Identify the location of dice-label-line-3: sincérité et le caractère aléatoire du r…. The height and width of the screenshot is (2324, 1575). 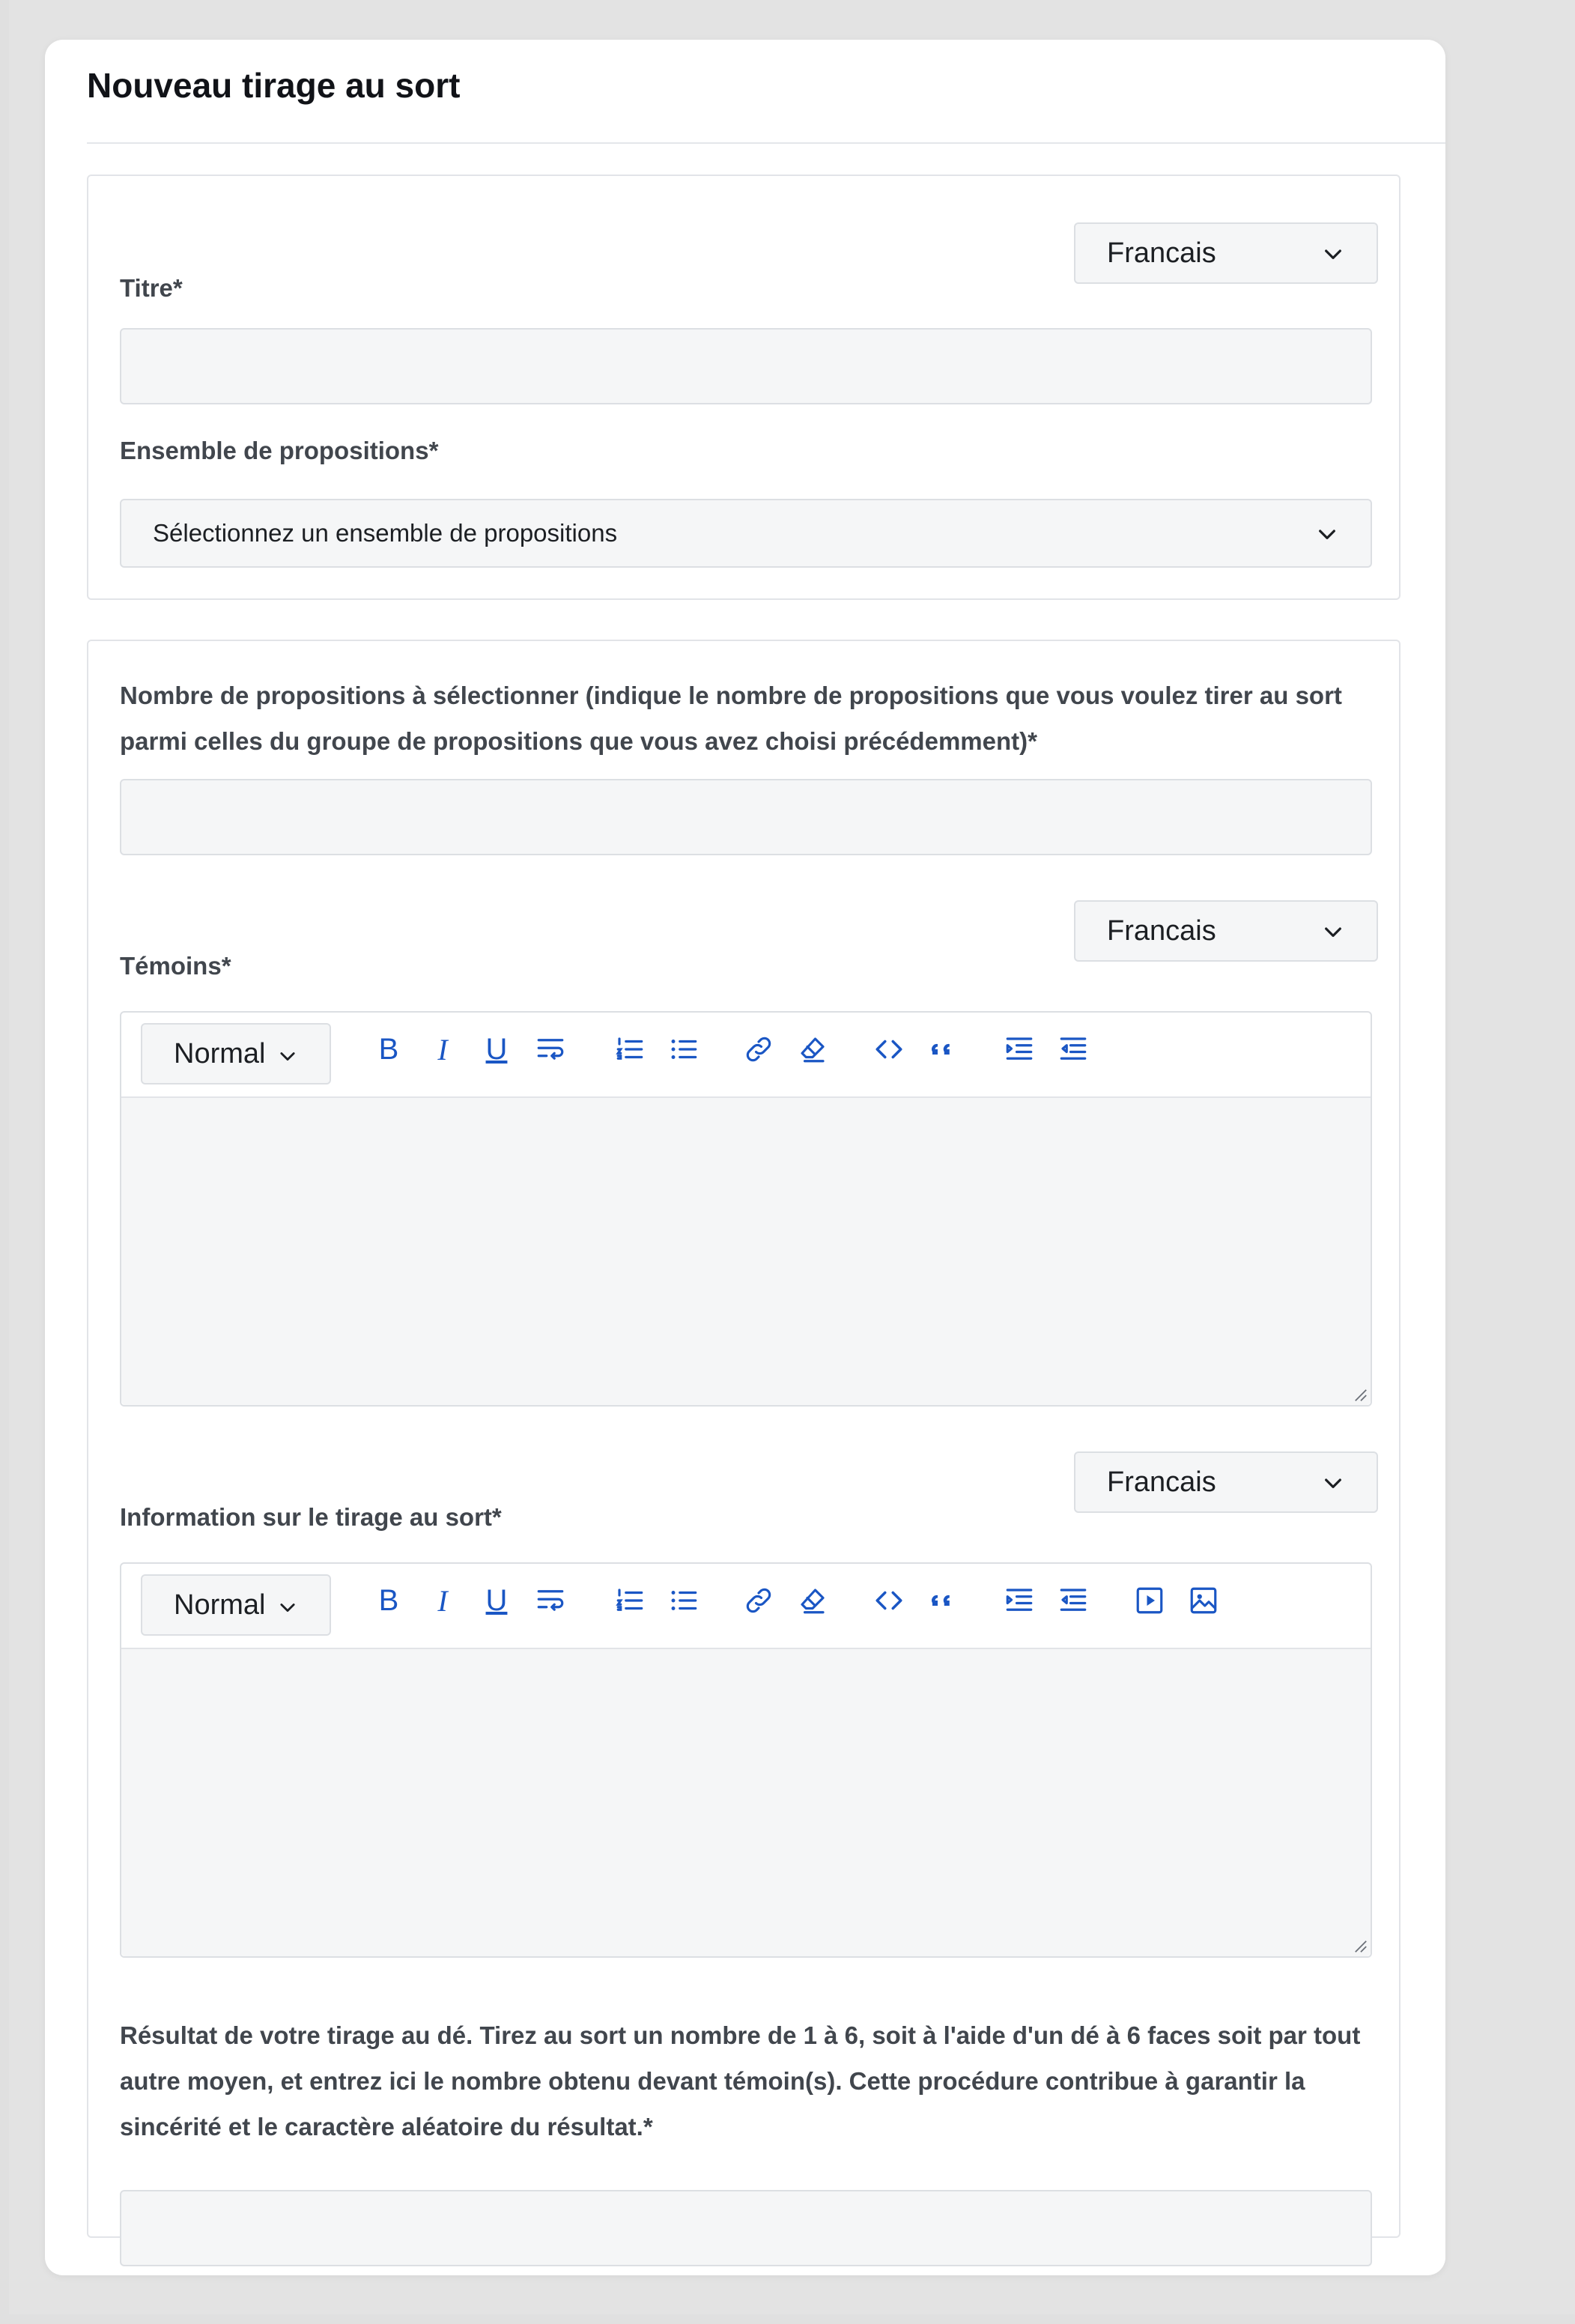
(386, 2127).